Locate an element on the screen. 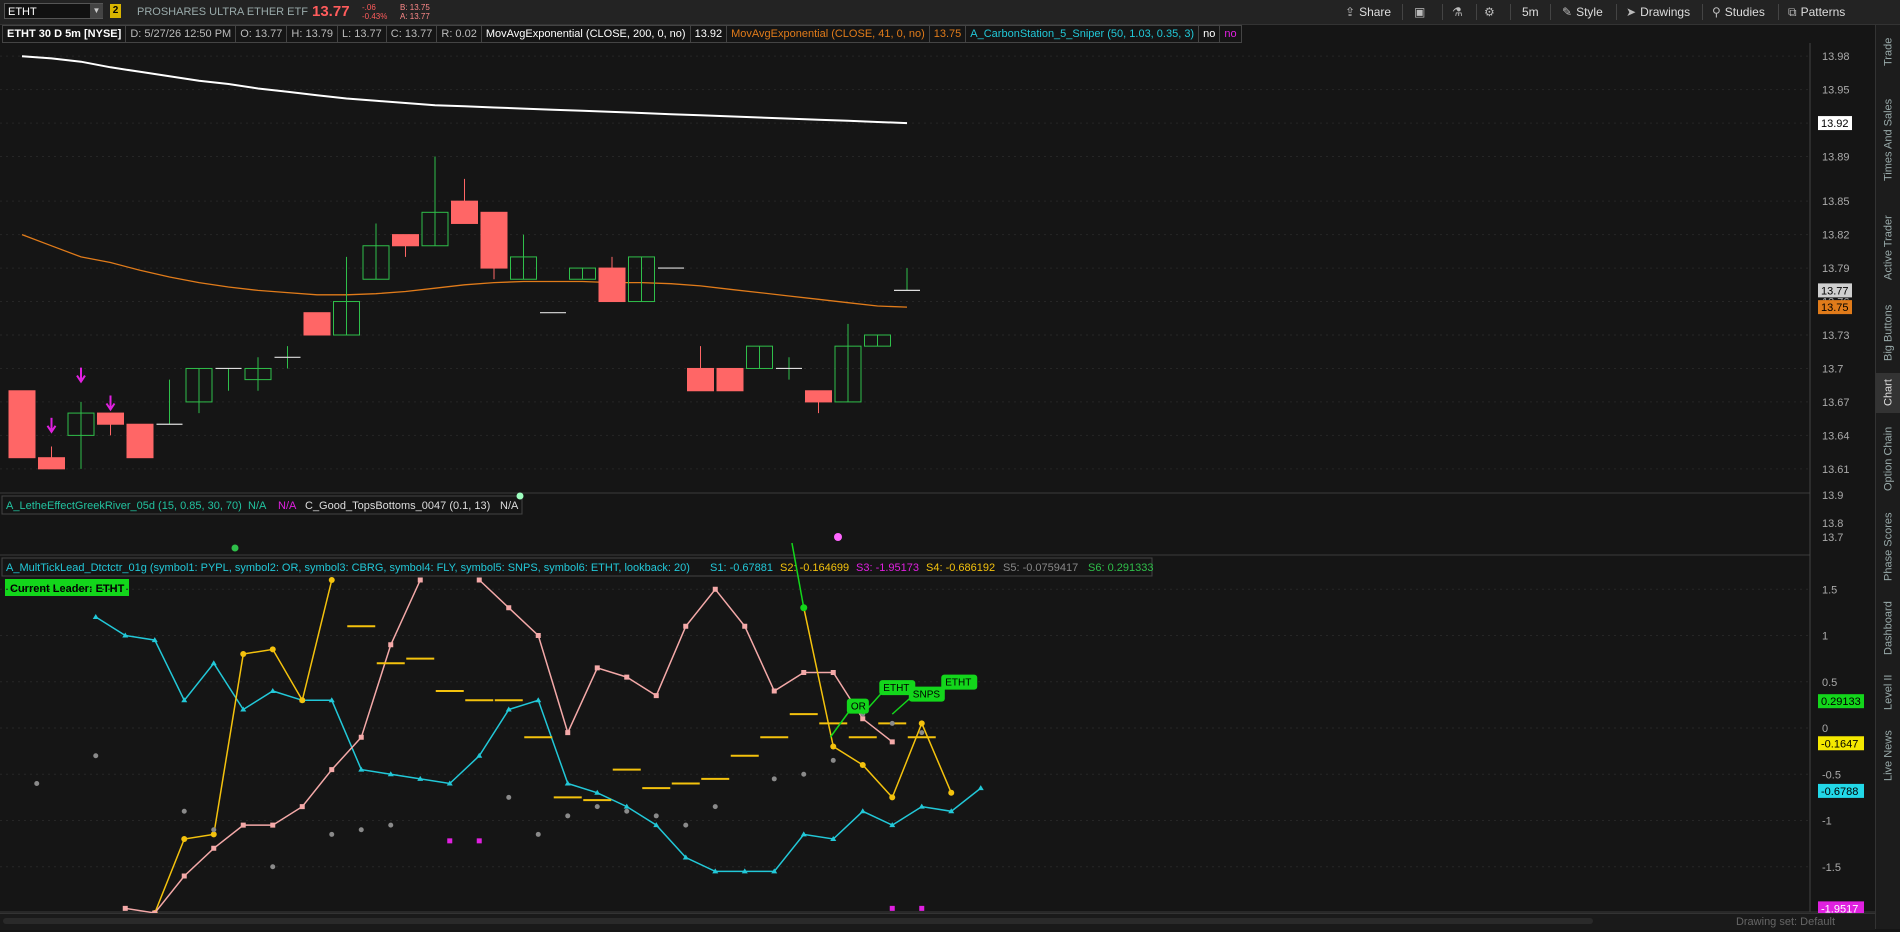 This screenshot has height=932, width=1900. sidebar-item-times-and-sales: Times And Sales is located at coordinates (1888, 140).